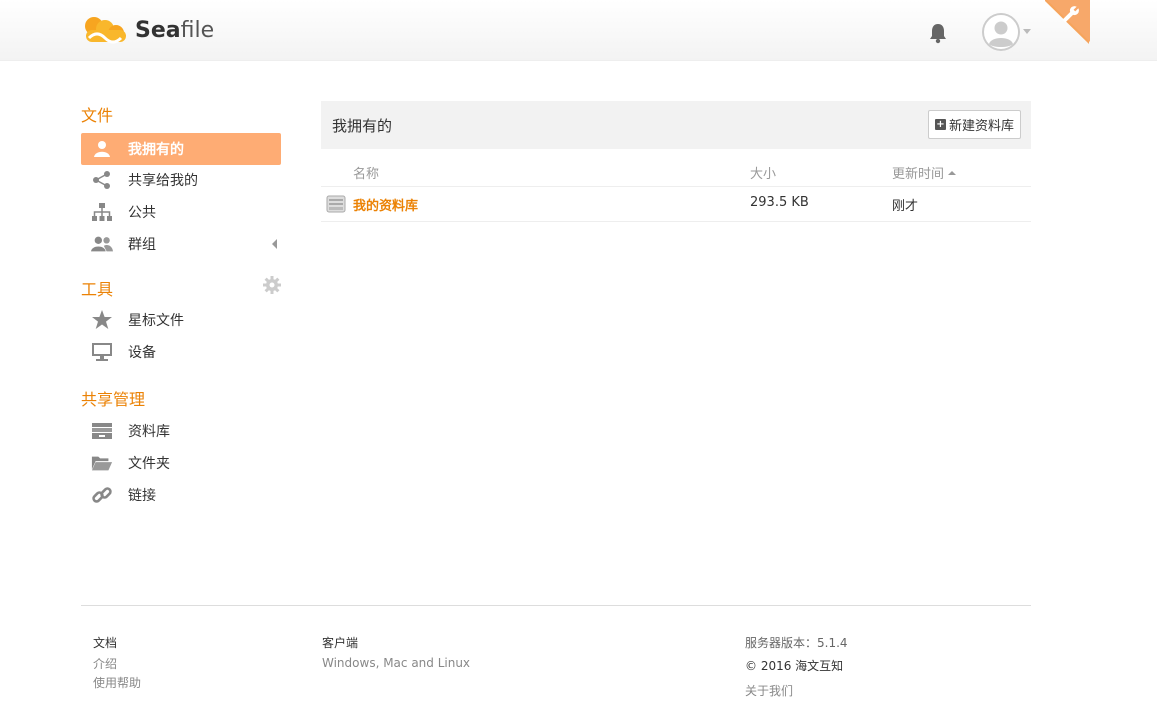  Describe the element at coordinates (97, 289) in the screenshot. I see `sidebar-heading-tools: 工具` at that location.